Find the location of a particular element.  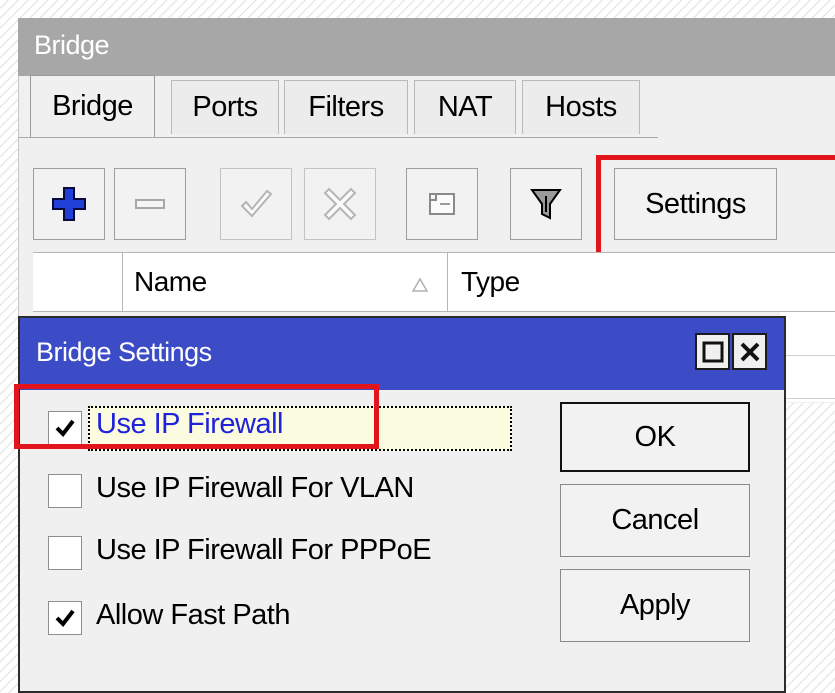

maximize-icon is located at coordinates (712, 351).